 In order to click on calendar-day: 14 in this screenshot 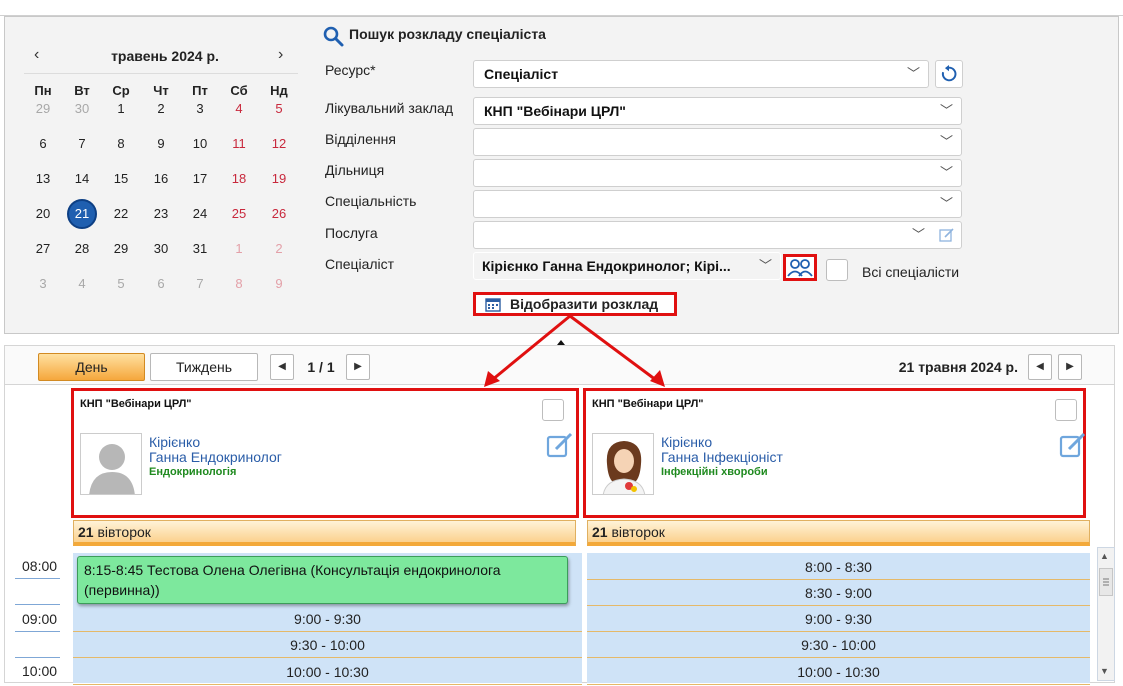, I will do `click(82, 179)`.